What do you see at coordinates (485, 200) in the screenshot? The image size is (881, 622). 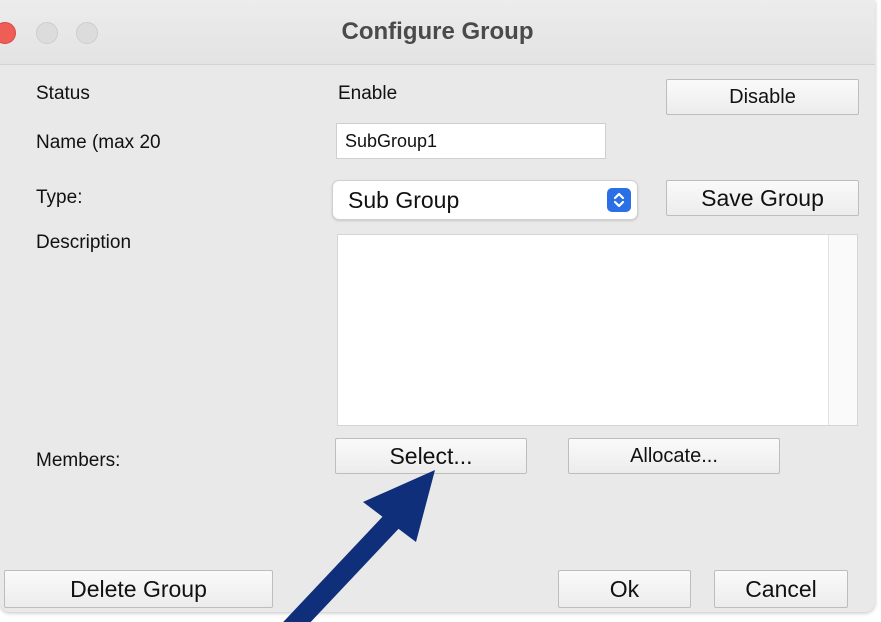 I see `type-select: Sub Group` at bounding box center [485, 200].